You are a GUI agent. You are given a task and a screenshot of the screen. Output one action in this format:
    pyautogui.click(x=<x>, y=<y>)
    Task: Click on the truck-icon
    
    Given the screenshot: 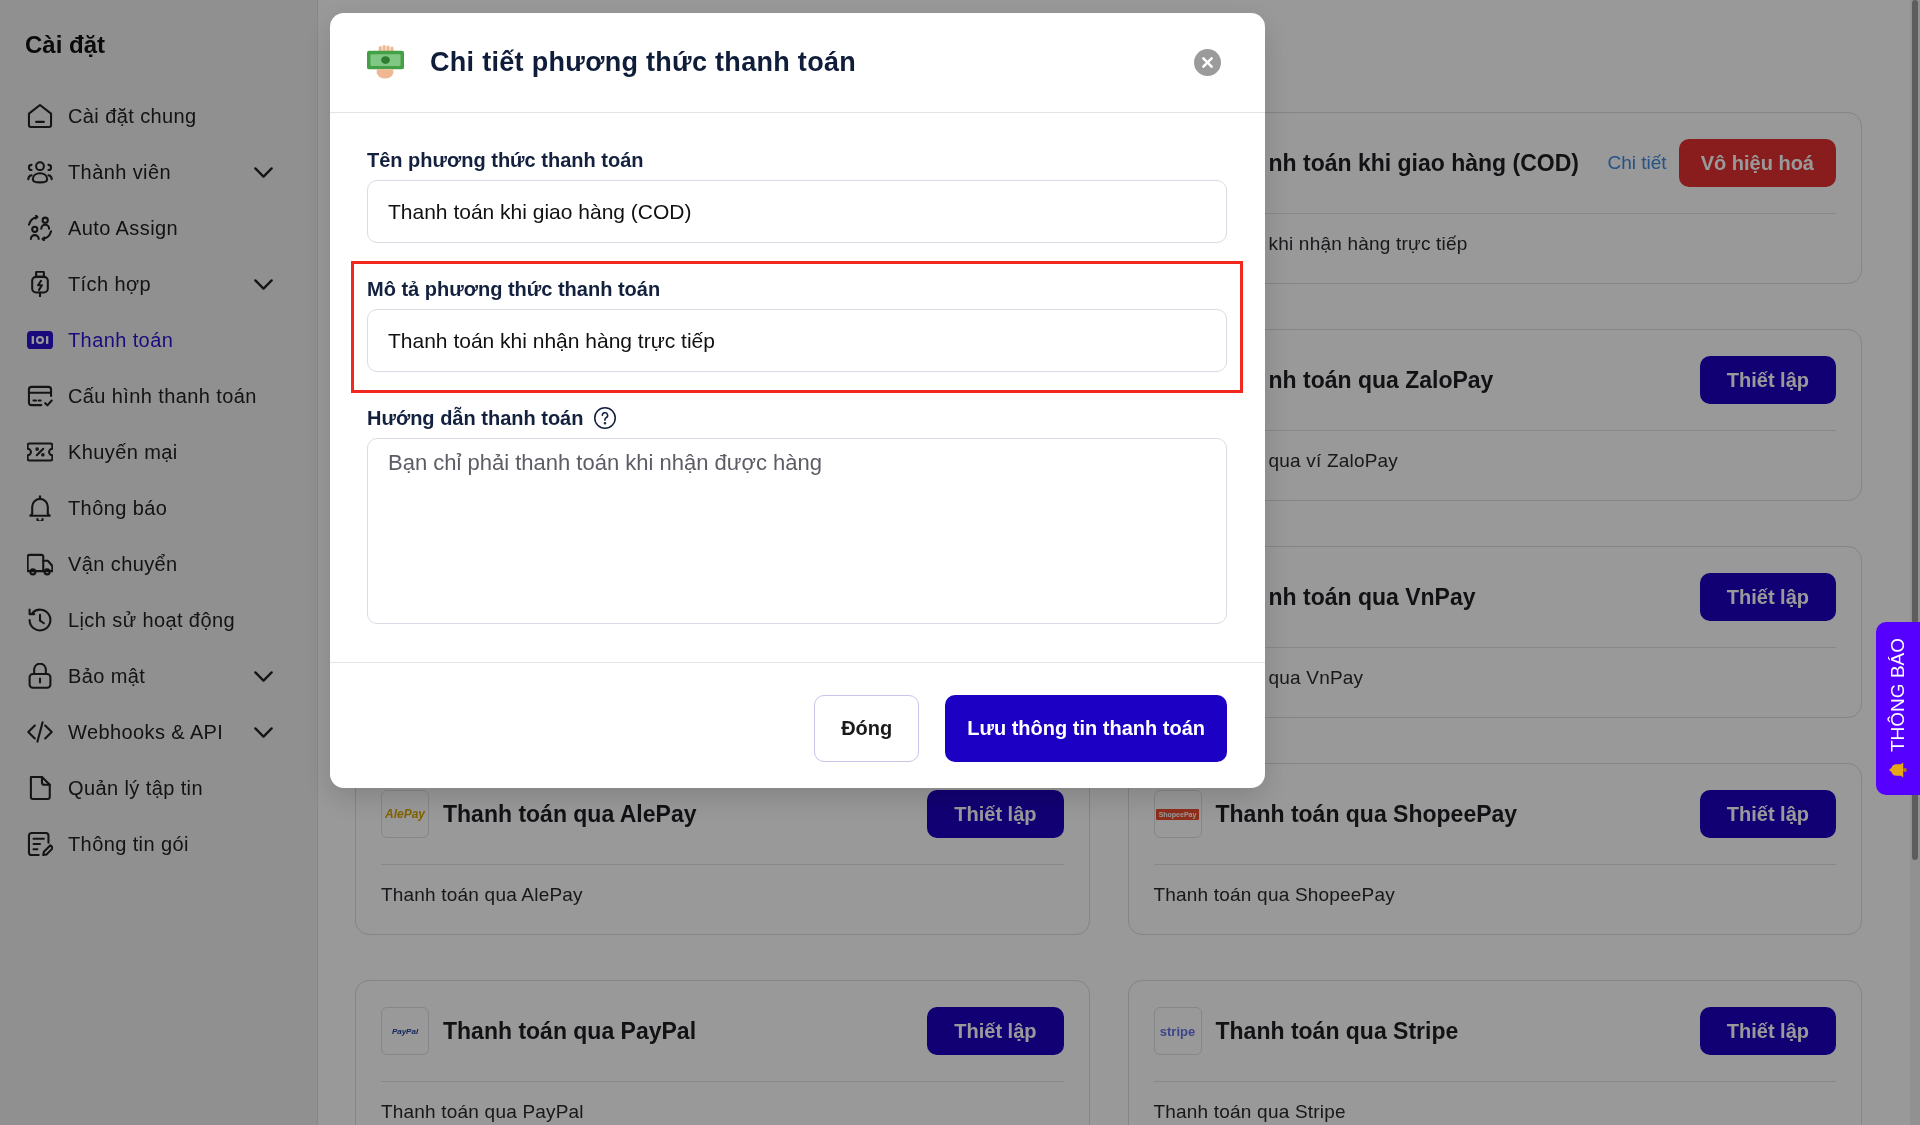 What is the action you would take?
    pyautogui.click(x=40, y=564)
    